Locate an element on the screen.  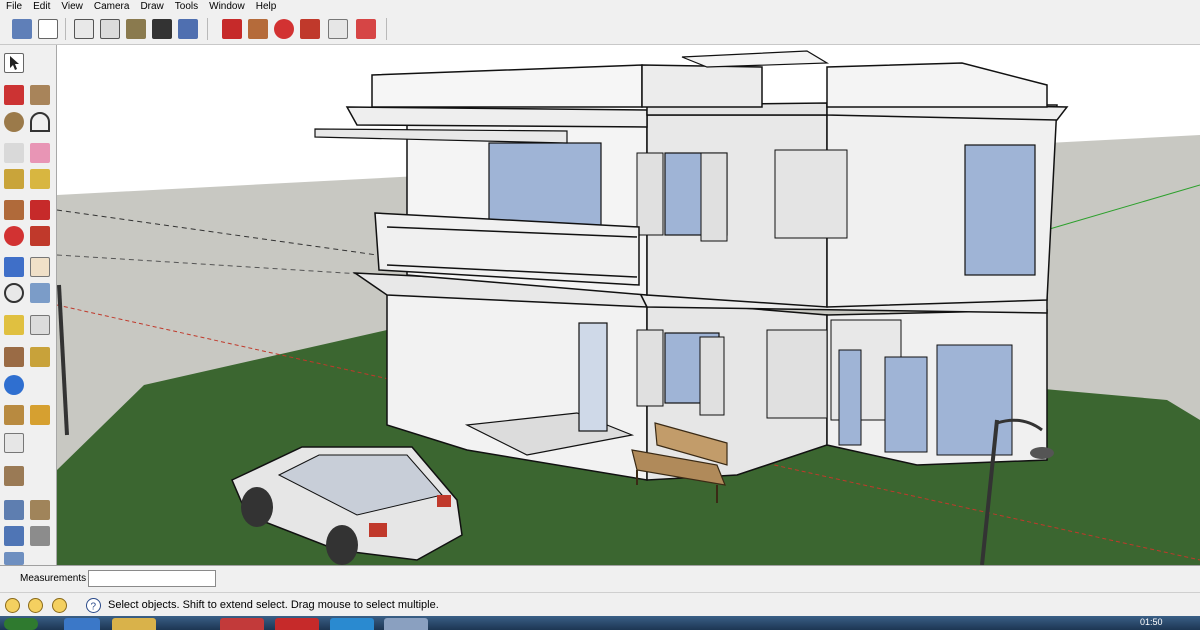
taskbar-app-ie is located at coordinates (82, 624).